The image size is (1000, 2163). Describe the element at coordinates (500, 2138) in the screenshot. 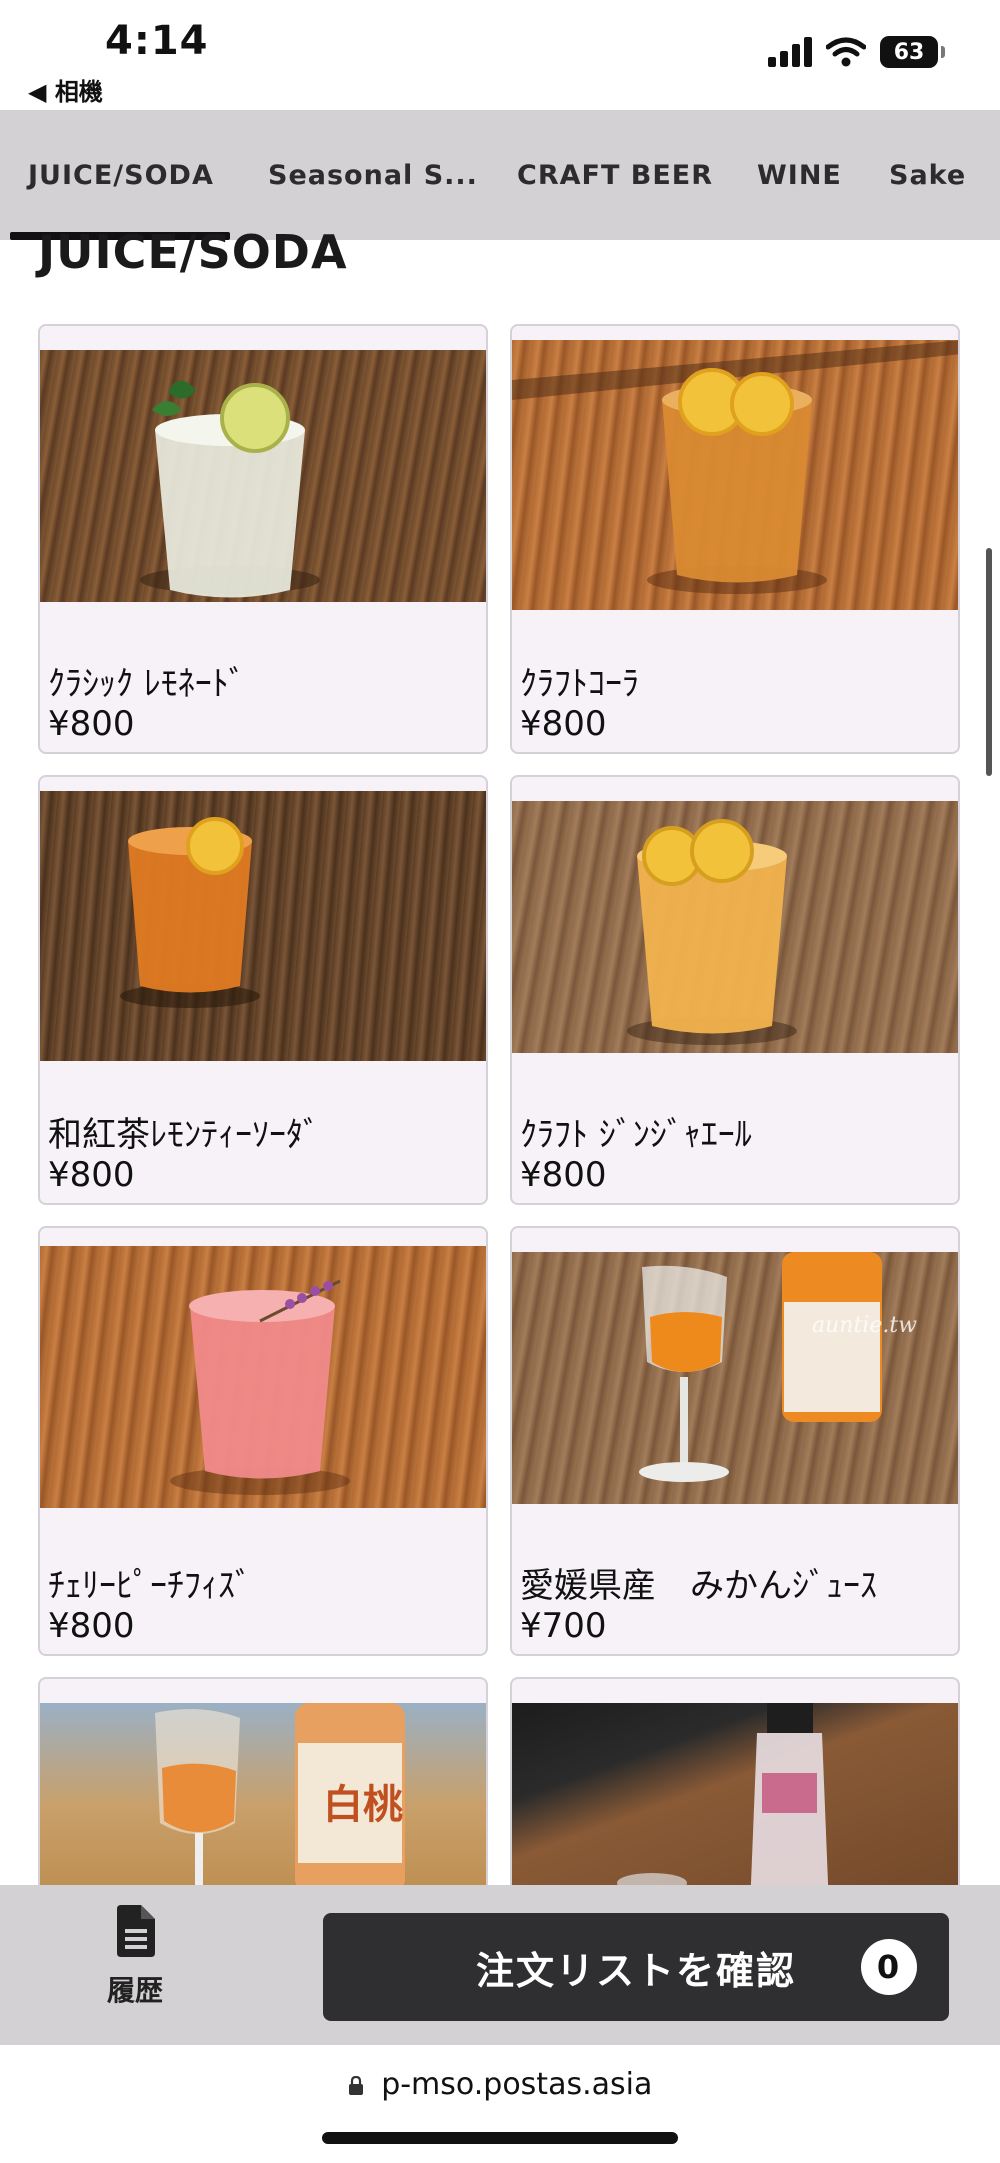

I see `home-indicator` at that location.